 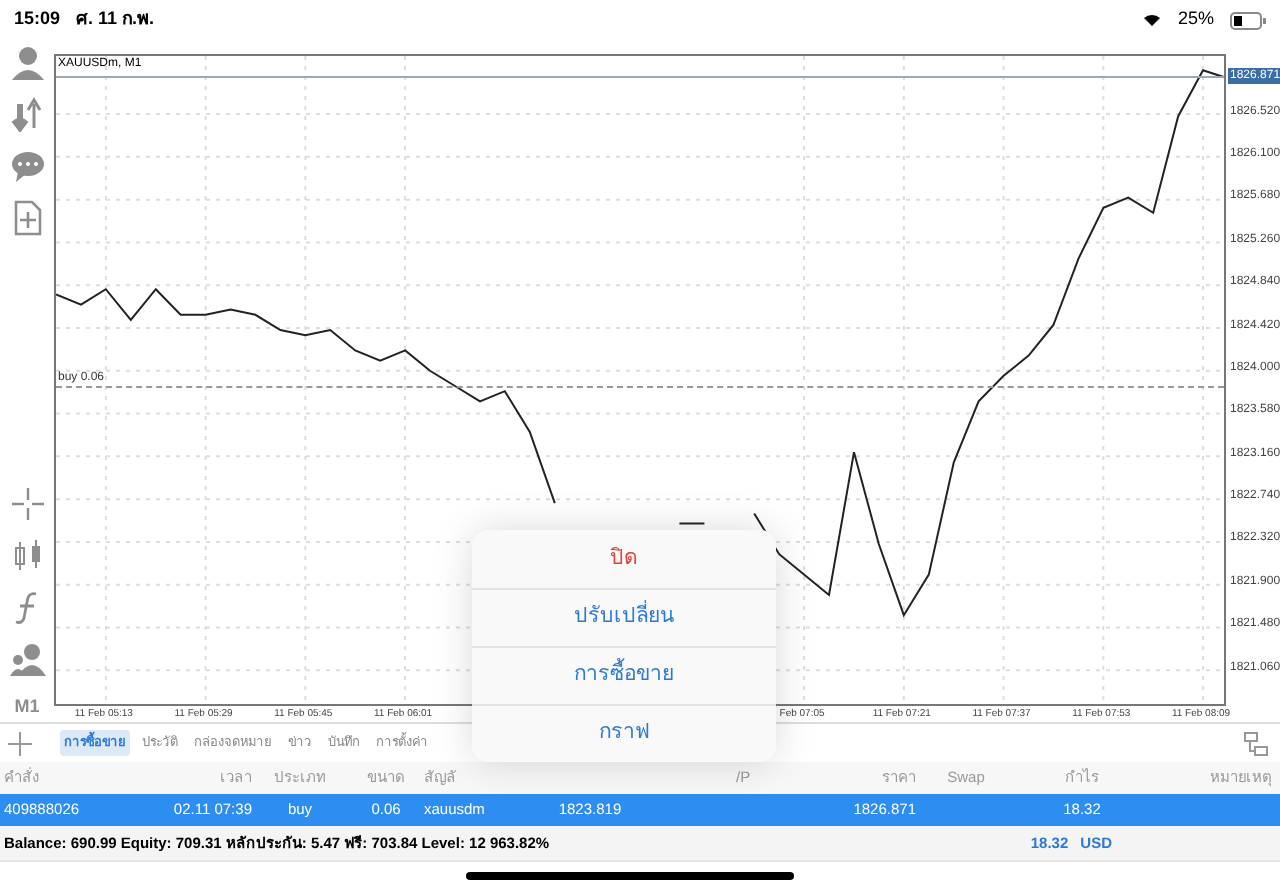 I want to click on battery-icon, so click(x=1248, y=20).